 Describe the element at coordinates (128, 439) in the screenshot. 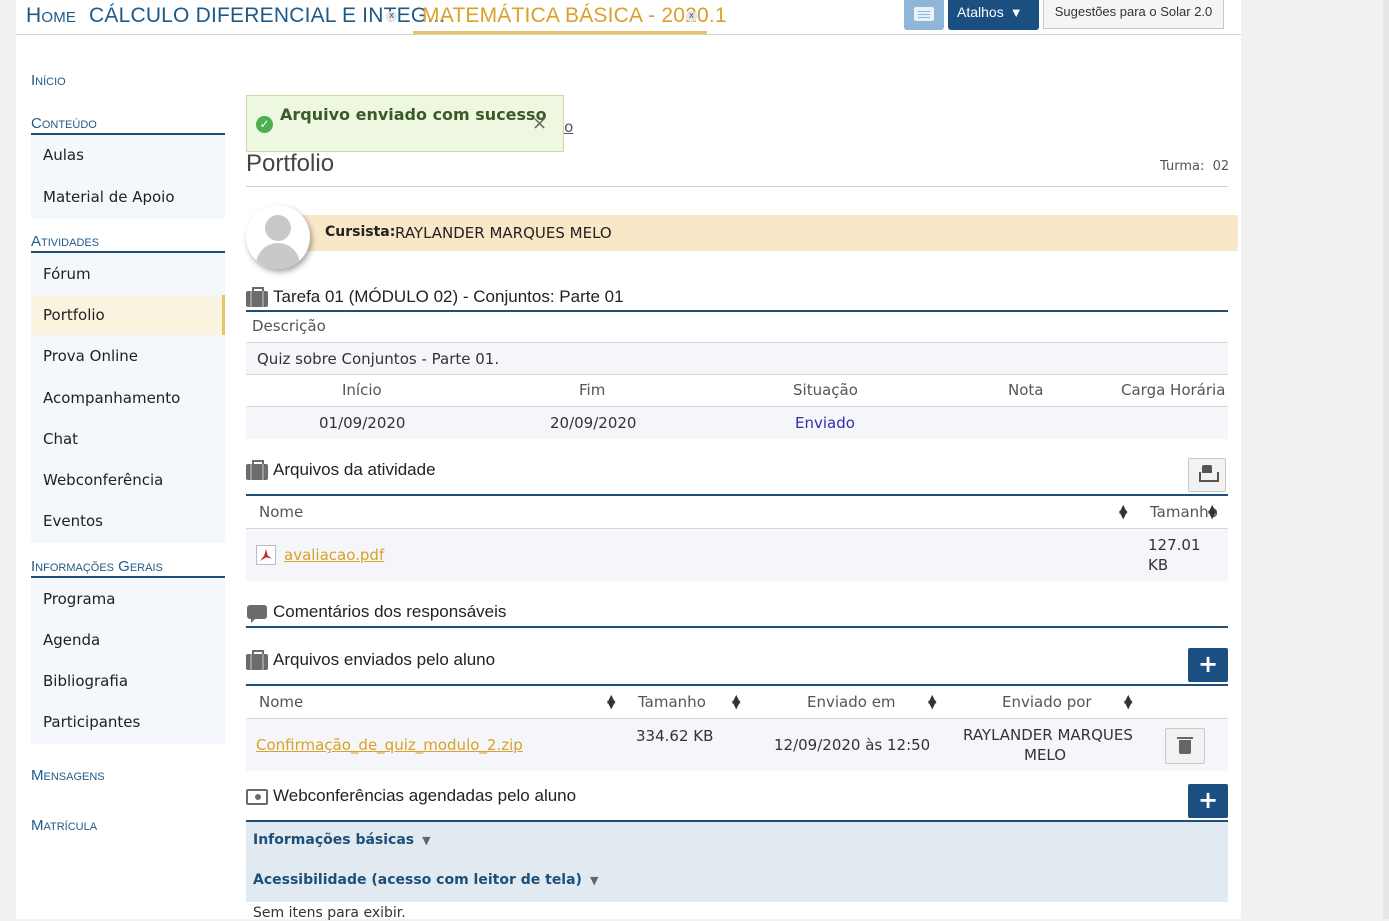

I see `sidebar-item-chat: Chat` at that location.